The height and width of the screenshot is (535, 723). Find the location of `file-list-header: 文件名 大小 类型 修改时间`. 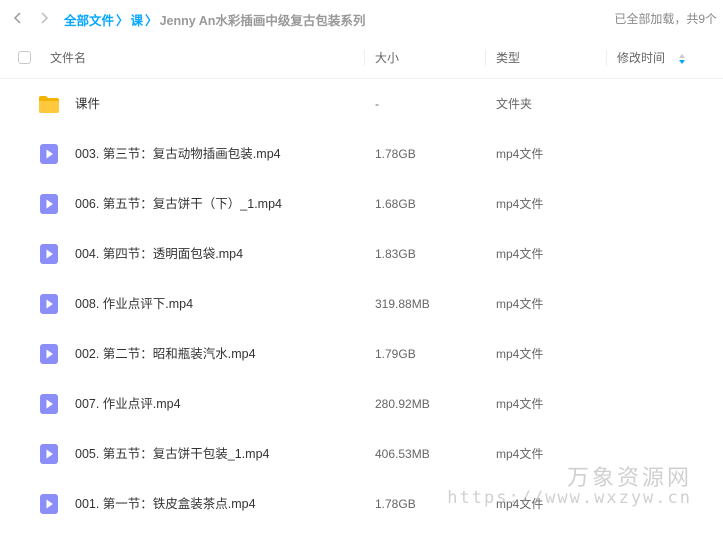

file-list-header: 文件名 大小 类型 修改时间 is located at coordinates (361, 58).